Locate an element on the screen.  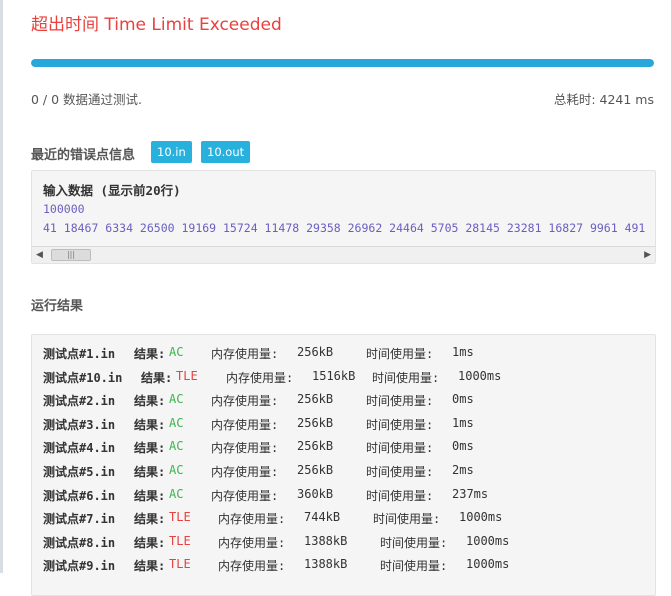
memory-value: 744kB is located at coordinates (322, 517).